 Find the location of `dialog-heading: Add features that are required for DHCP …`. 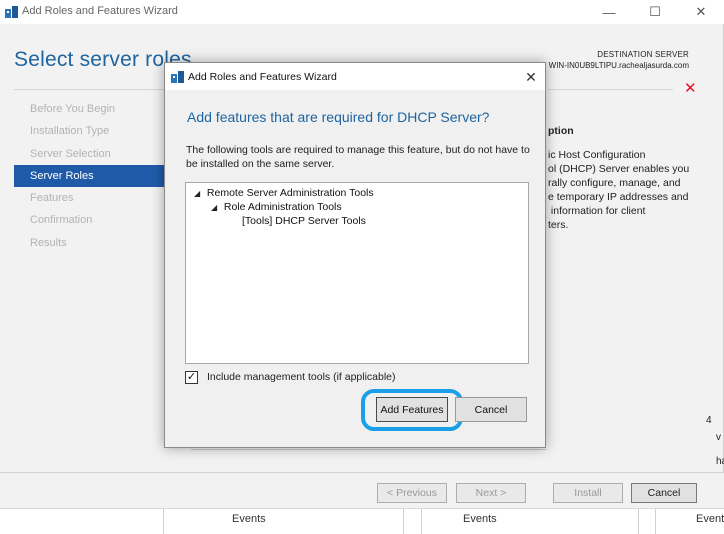

dialog-heading: Add features that are required for DHCP … is located at coordinates (338, 117).